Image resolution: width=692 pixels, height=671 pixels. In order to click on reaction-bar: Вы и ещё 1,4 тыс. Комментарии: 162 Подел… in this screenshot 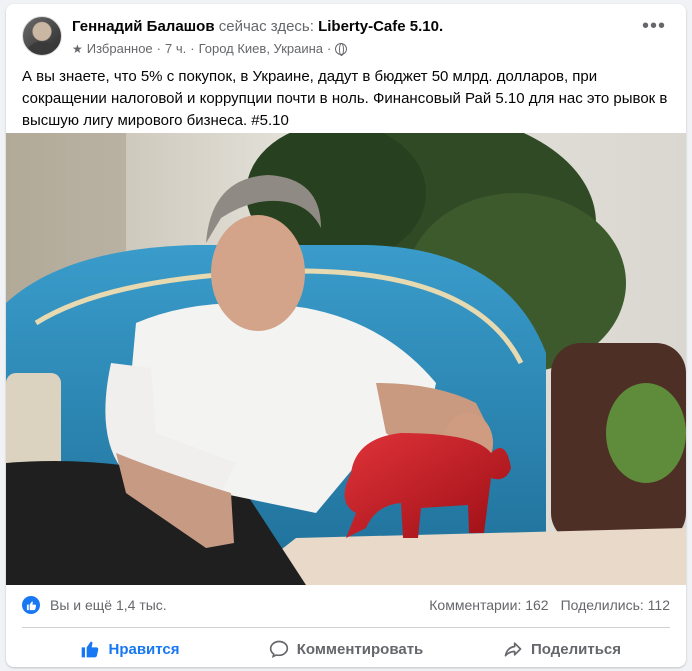, I will do `click(346, 606)`.